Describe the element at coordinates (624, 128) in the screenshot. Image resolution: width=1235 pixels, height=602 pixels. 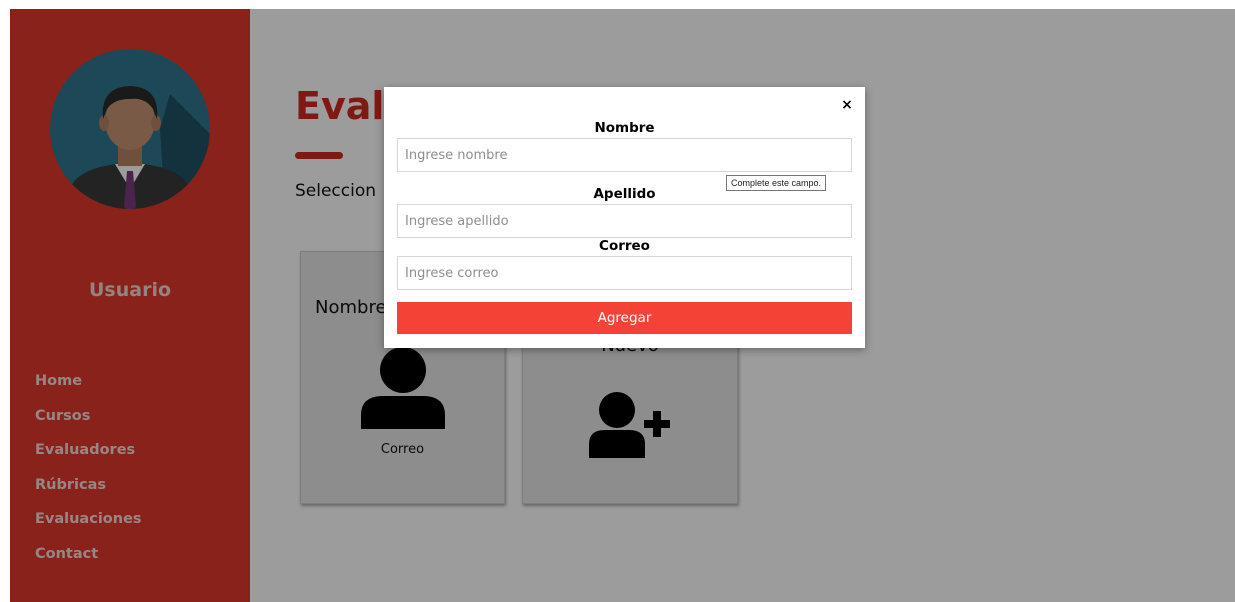
I see `nombre-label: Nombre` at that location.